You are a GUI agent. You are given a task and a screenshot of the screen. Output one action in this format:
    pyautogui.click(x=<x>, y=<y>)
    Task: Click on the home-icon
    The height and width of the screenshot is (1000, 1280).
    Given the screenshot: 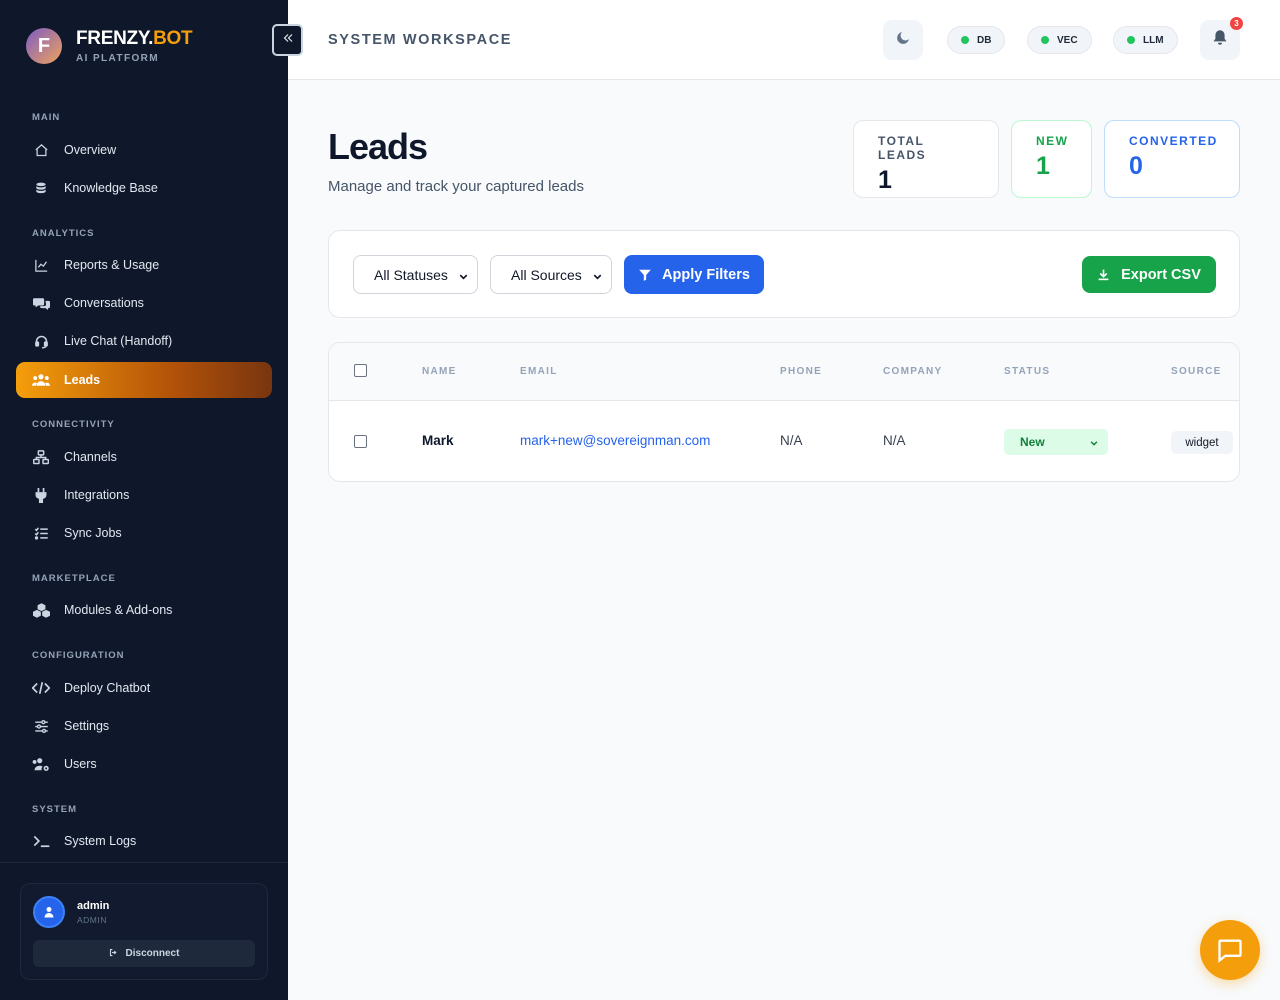 What is the action you would take?
    pyautogui.click(x=41, y=150)
    